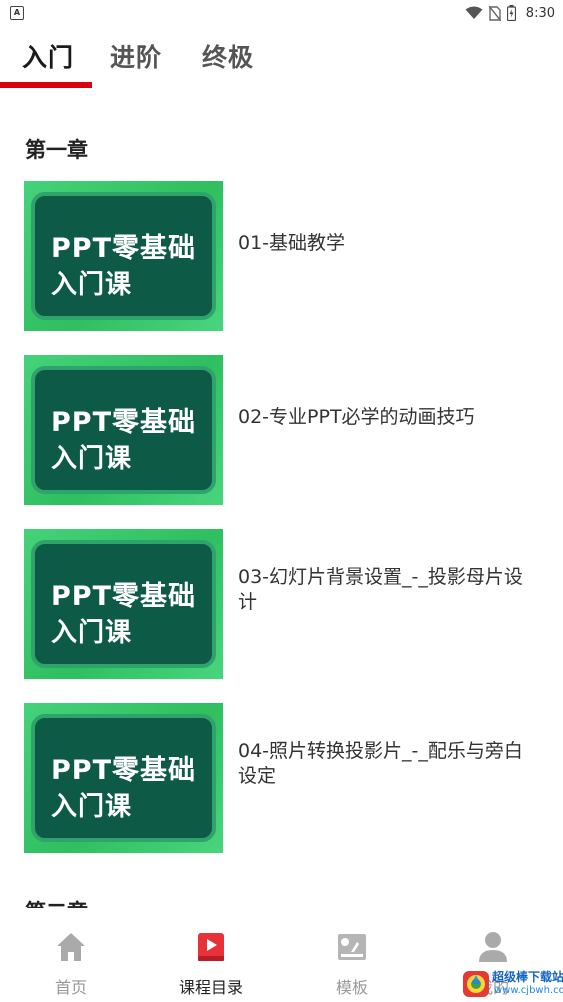  Describe the element at coordinates (380, 763) in the screenshot. I see `lesson-title: 04-照片转换投影片_-_配乐与旁白设定` at that location.